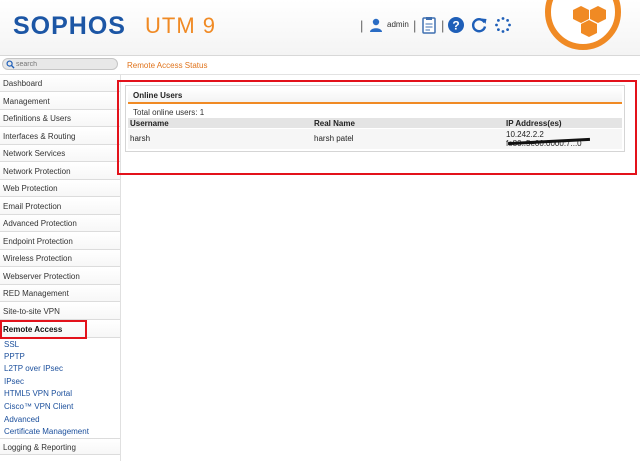  I want to click on sidebar-item-definitions-users: Definitions & Users, so click(60, 118).